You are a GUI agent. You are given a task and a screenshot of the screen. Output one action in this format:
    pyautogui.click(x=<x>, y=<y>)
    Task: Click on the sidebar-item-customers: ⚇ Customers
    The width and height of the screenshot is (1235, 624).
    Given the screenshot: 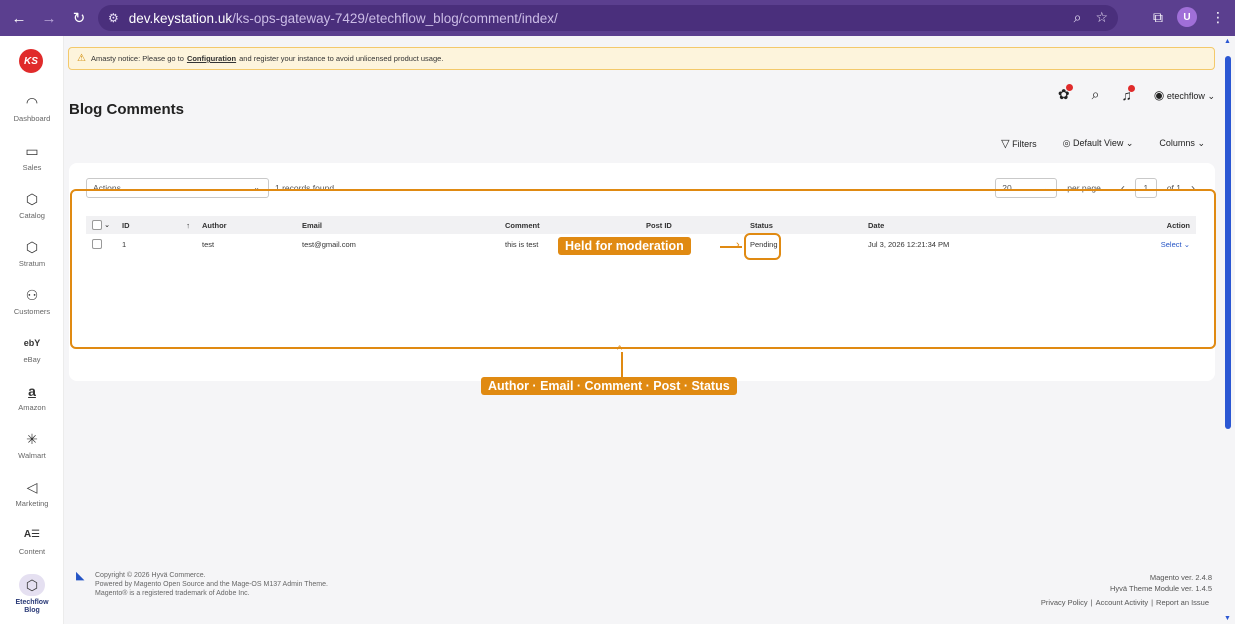 What is the action you would take?
    pyautogui.click(x=32, y=301)
    